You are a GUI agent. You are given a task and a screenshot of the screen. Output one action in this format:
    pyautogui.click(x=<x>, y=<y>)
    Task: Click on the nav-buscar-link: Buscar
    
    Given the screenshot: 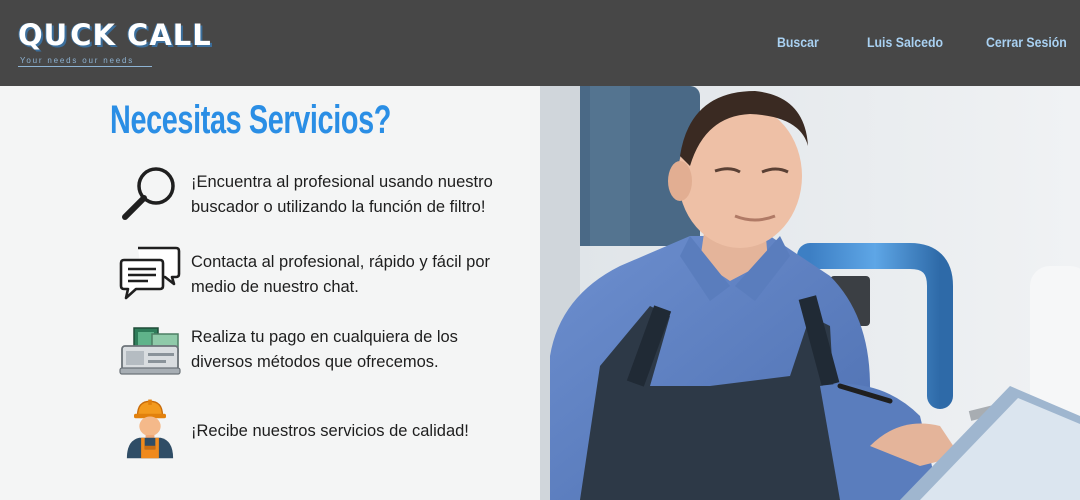 What is the action you would take?
    pyautogui.click(x=798, y=42)
    